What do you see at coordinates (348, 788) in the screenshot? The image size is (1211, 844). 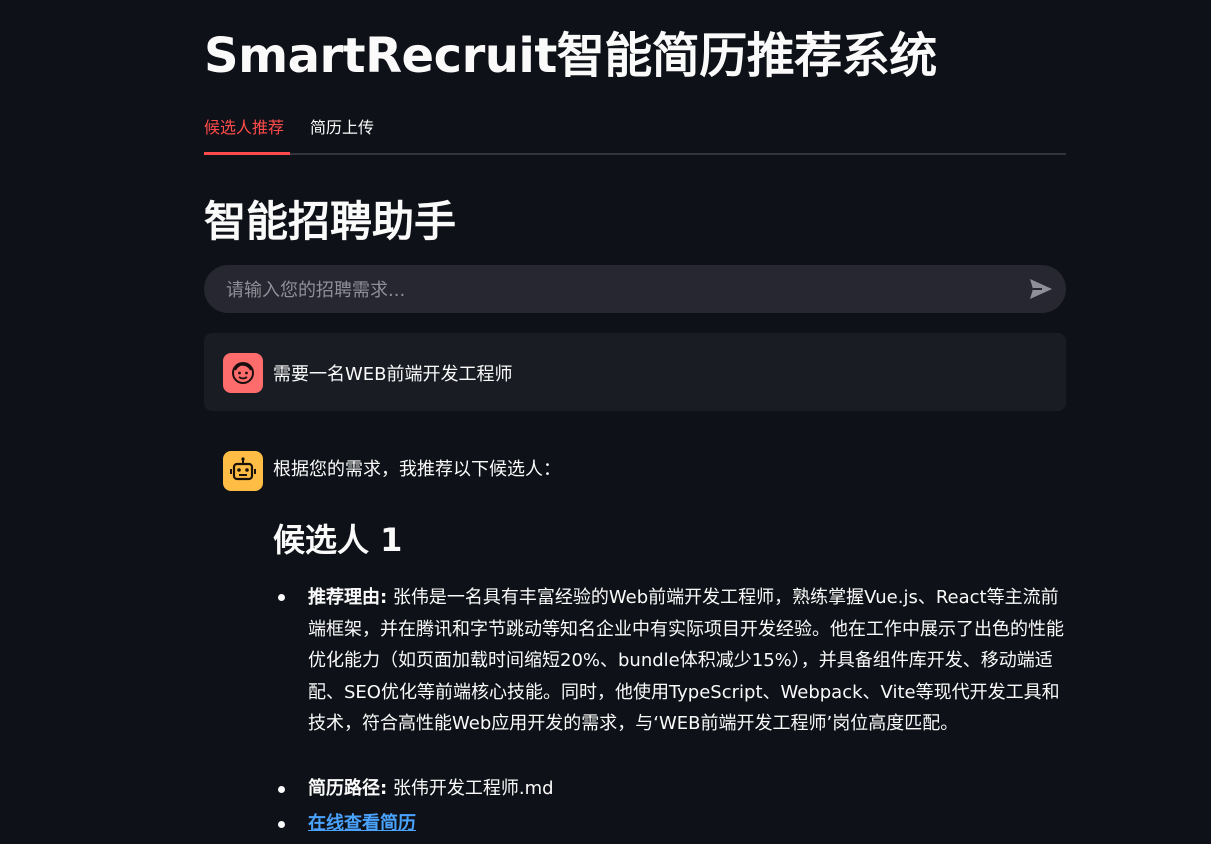 I see `resume-path-label: 简历路径:` at bounding box center [348, 788].